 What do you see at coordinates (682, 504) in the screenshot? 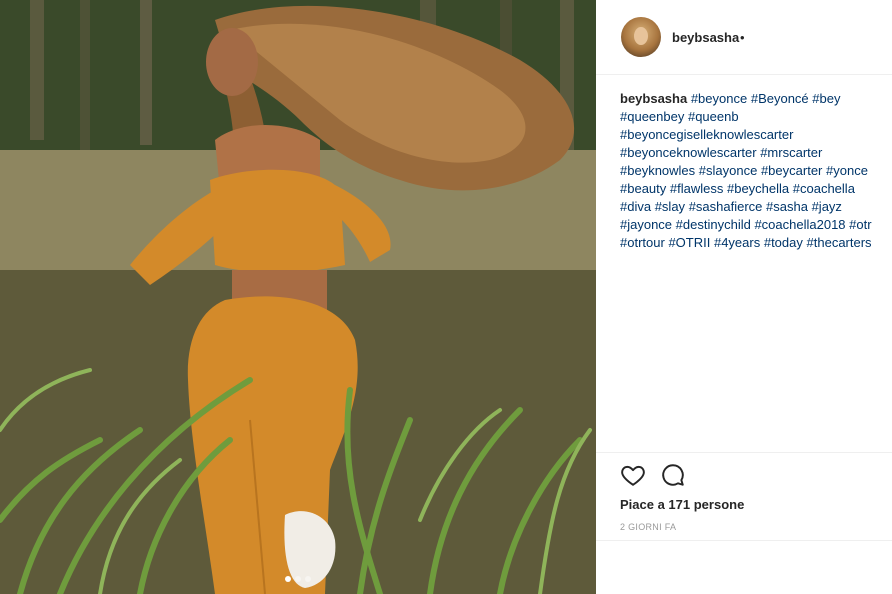
I see `likes-count: Piace a 171 persone` at bounding box center [682, 504].